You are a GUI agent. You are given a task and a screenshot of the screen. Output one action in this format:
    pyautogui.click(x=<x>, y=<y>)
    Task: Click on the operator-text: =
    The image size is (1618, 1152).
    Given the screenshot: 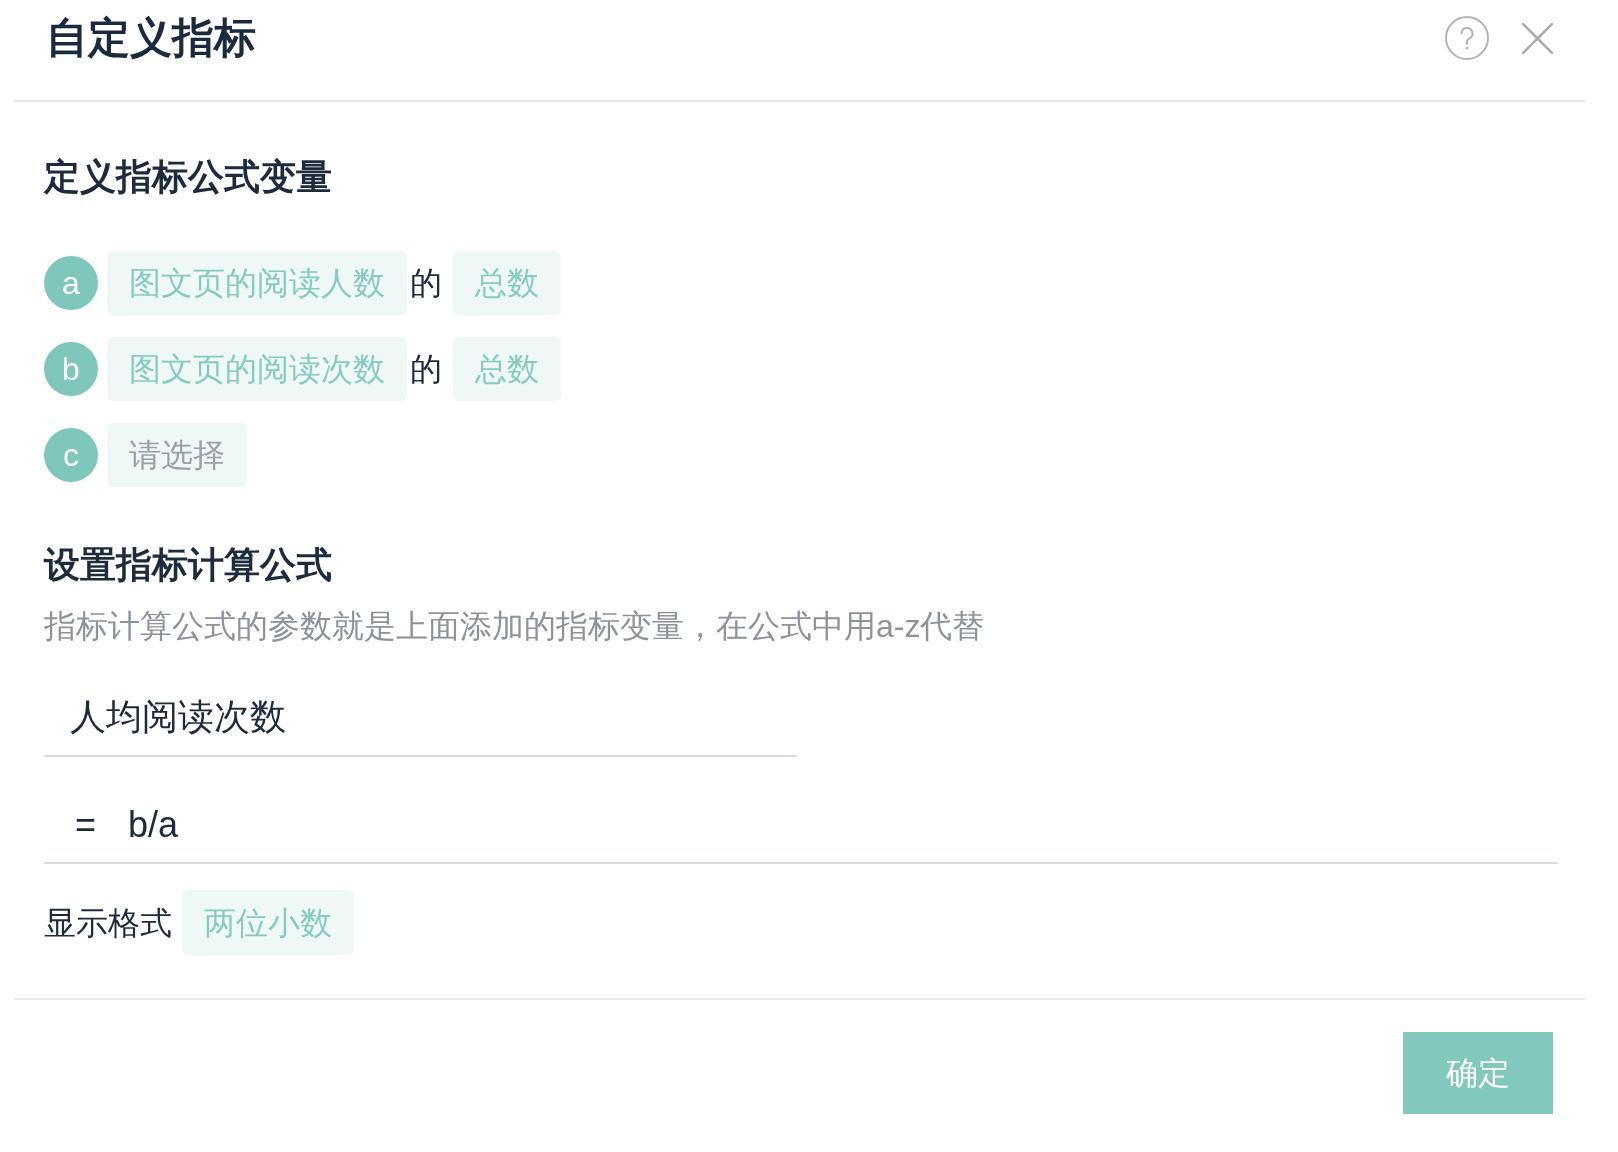 What is the action you would take?
    pyautogui.click(x=86, y=824)
    